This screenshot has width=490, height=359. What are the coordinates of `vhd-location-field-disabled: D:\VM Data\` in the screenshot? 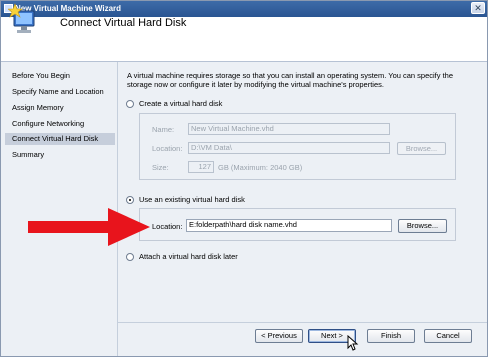 It's located at (289, 148).